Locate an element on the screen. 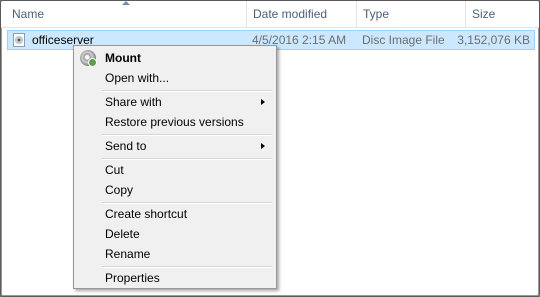  menu-item-restore-previous-versions: Restore previous versions is located at coordinates (175, 122).